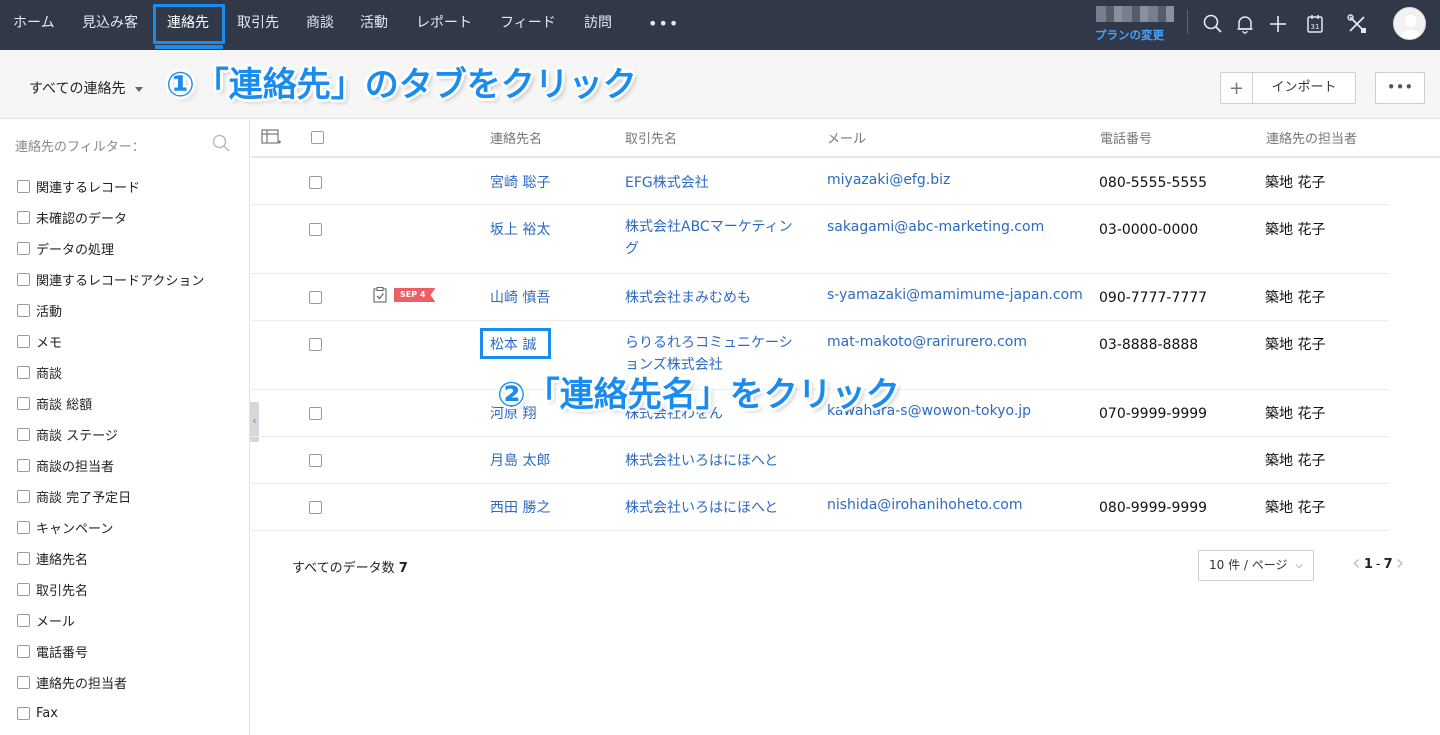 Image resolution: width=1440 pixels, height=735 pixels. What do you see at coordinates (520, 460) in the screenshot?
I see `contact-name-link: 月島 太郎` at bounding box center [520, 460].